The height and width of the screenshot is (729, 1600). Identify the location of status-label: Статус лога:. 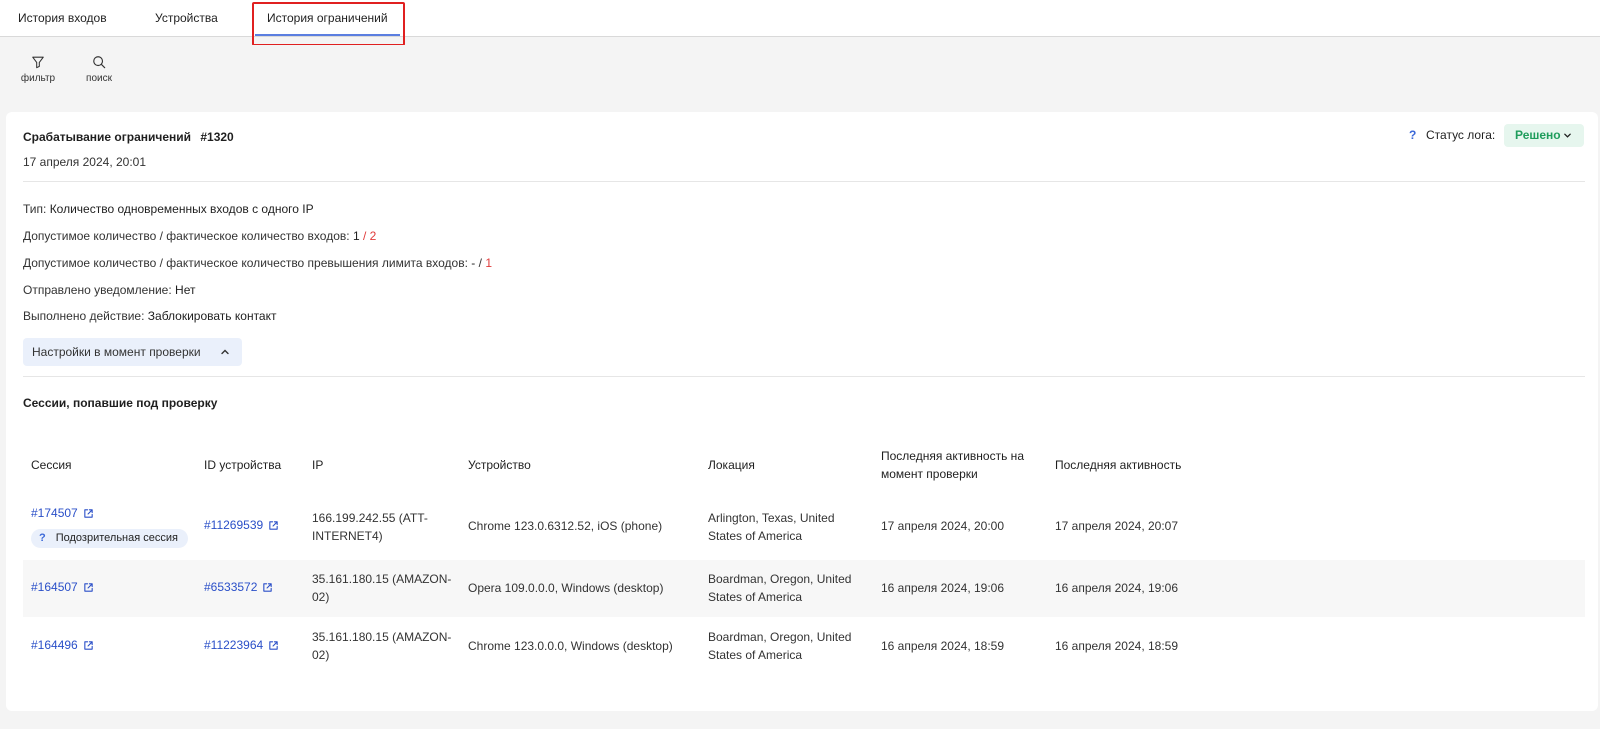
(1461, 135).